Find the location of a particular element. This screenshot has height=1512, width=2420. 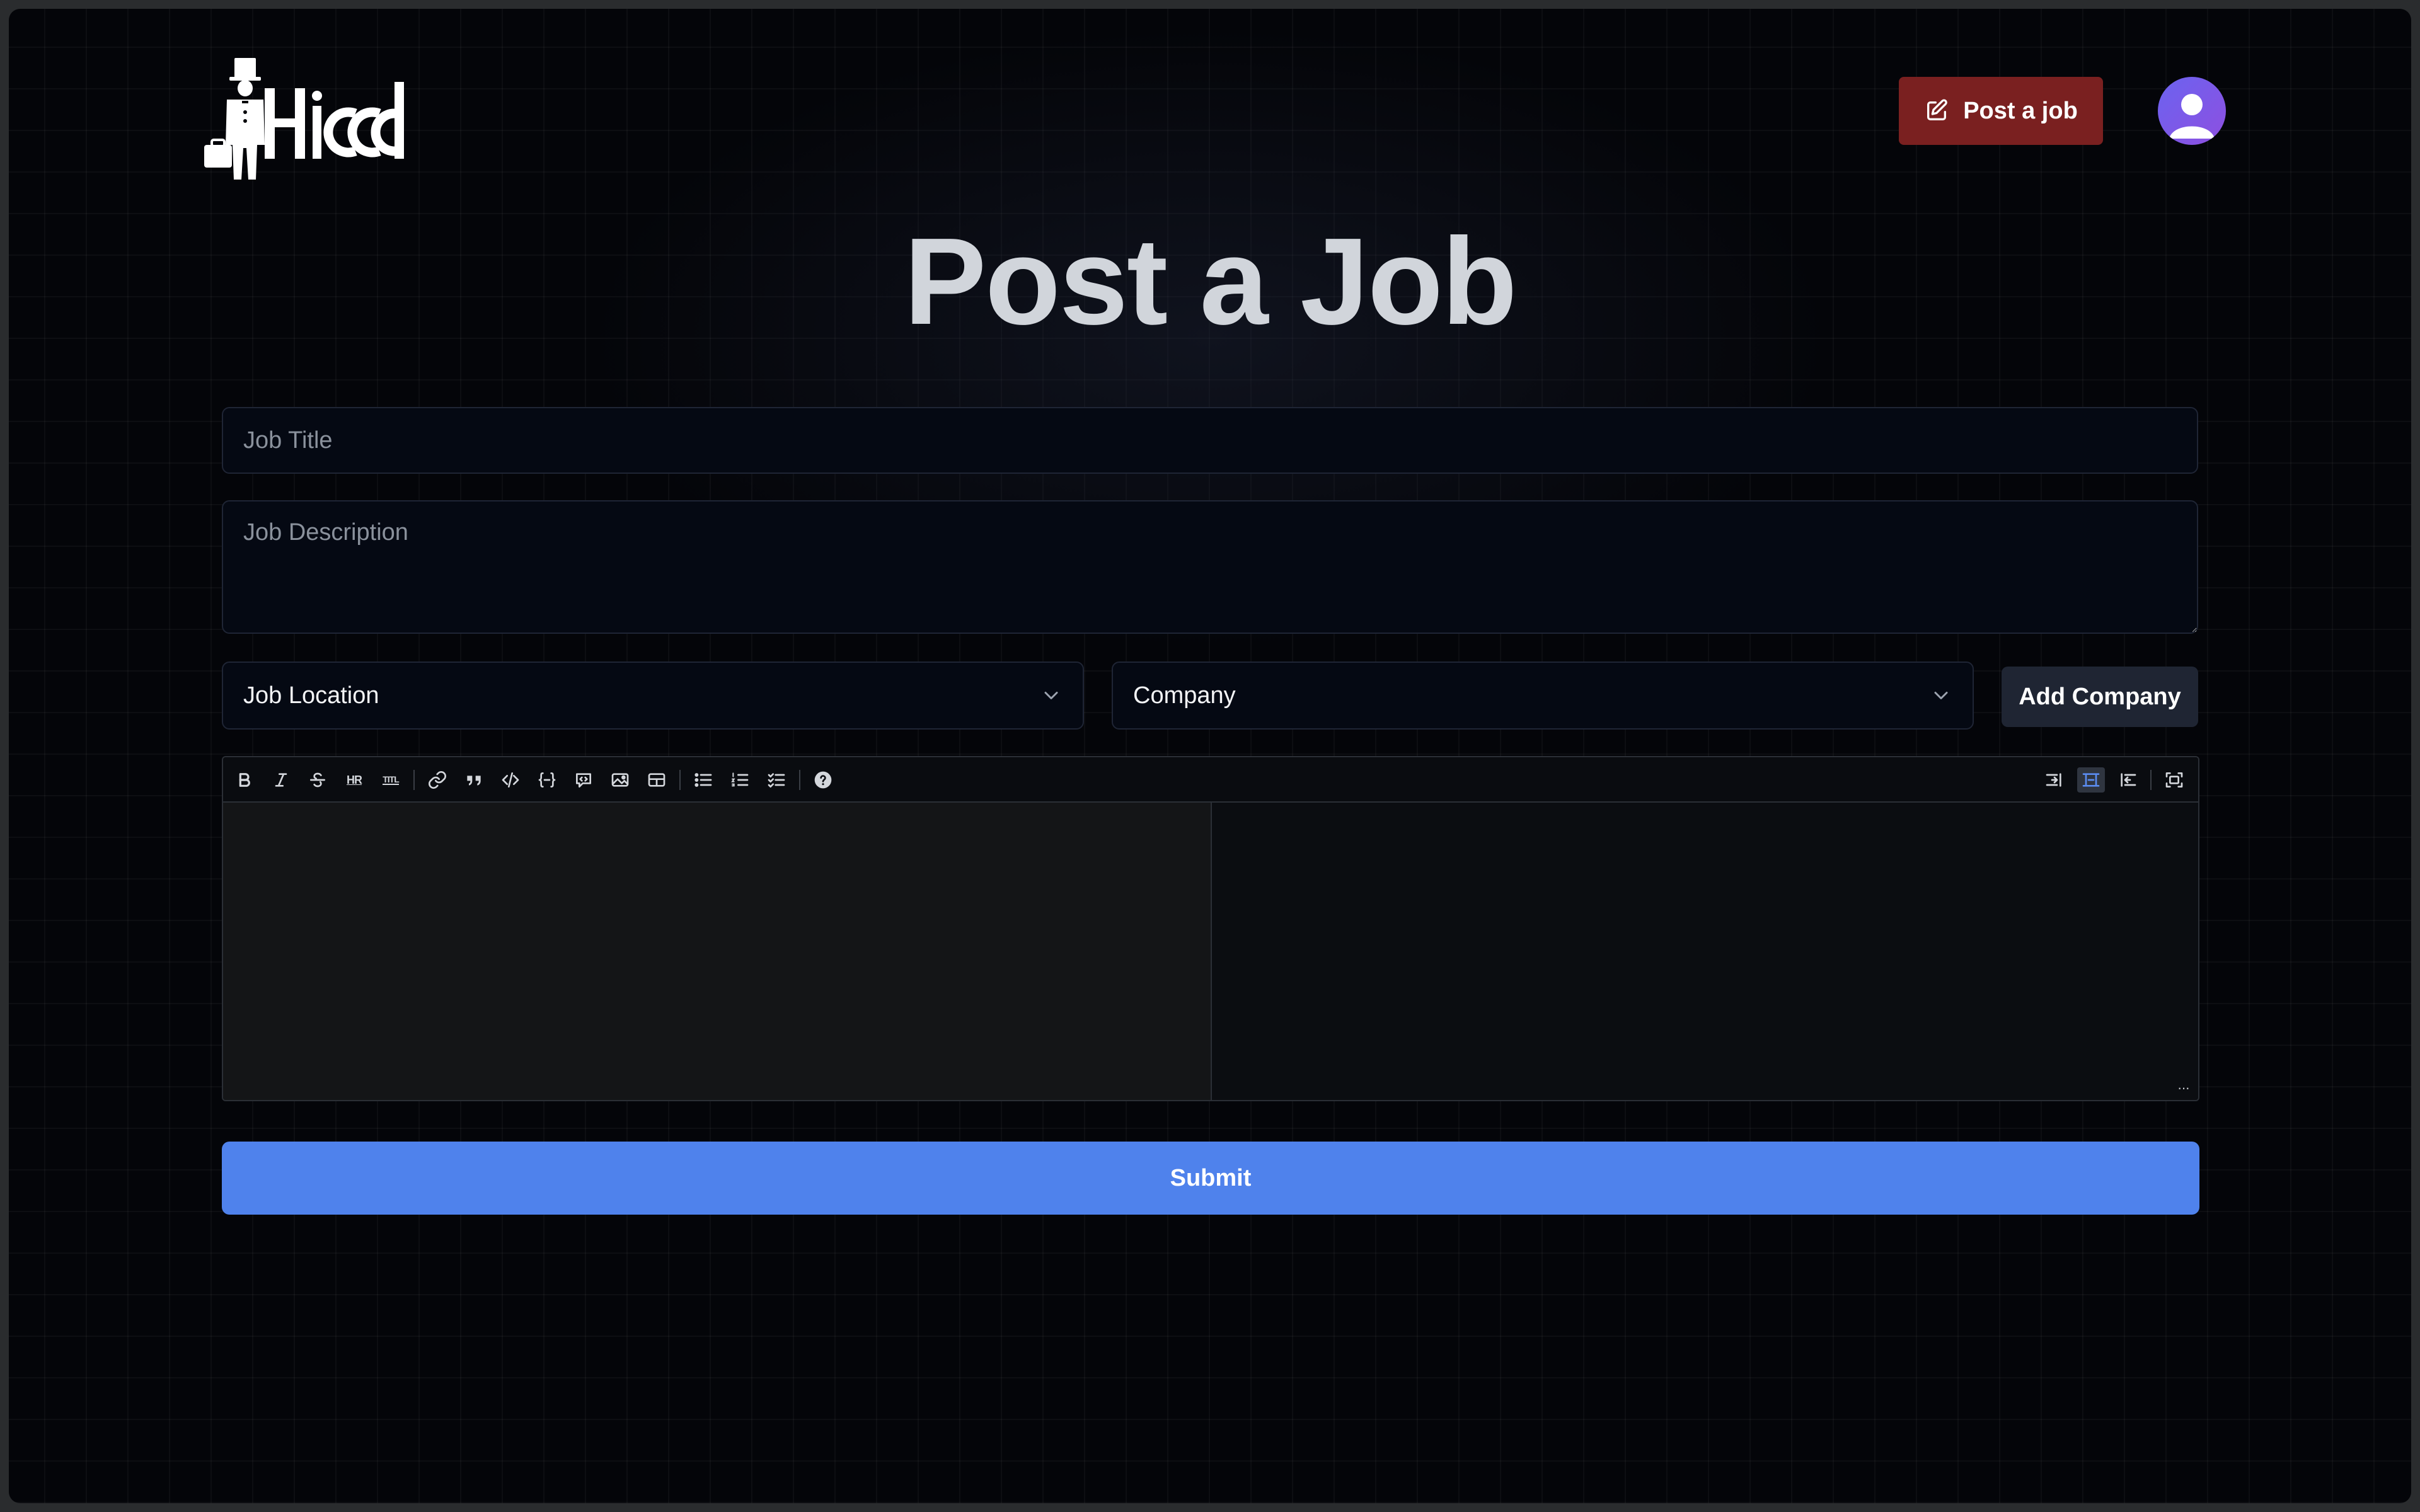

edit-mode-icon is located at coordinates (2055, 780).